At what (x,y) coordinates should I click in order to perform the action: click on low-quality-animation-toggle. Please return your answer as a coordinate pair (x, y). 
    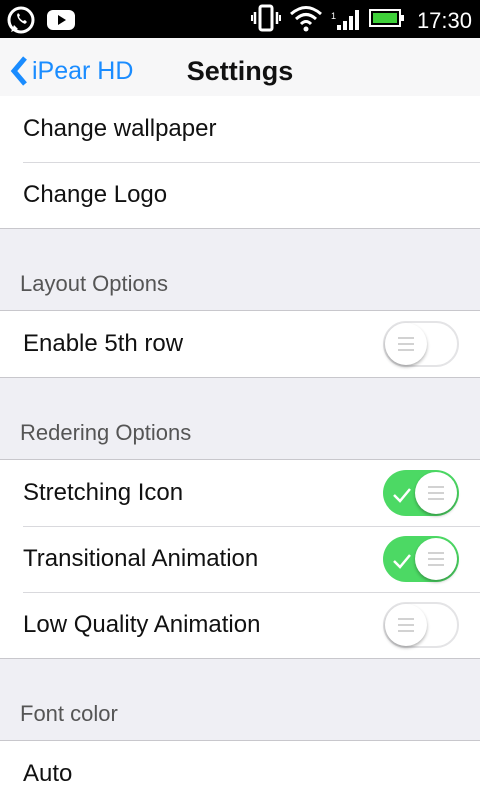
    Looking at the image, I should click on (421, 625).